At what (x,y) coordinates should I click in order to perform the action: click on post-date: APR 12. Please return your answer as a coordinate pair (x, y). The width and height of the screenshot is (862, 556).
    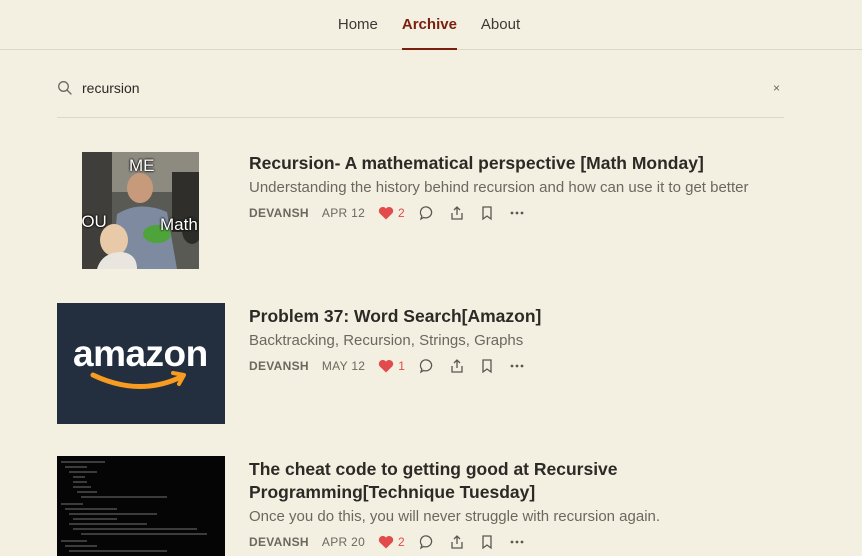
    Looking at the image, I should click on (343, 213).